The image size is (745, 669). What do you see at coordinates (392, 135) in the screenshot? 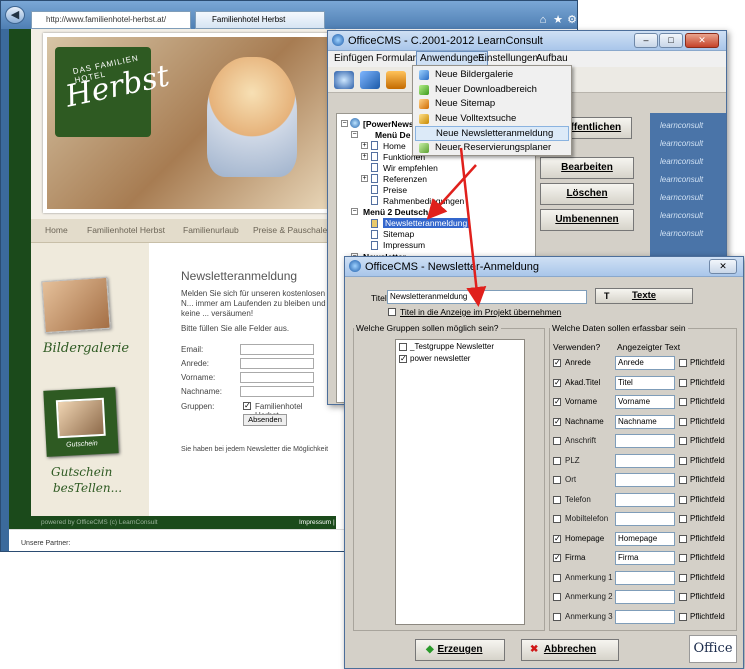
I see `tree-menu-1: Menü De` at bounding box center [392, 135].